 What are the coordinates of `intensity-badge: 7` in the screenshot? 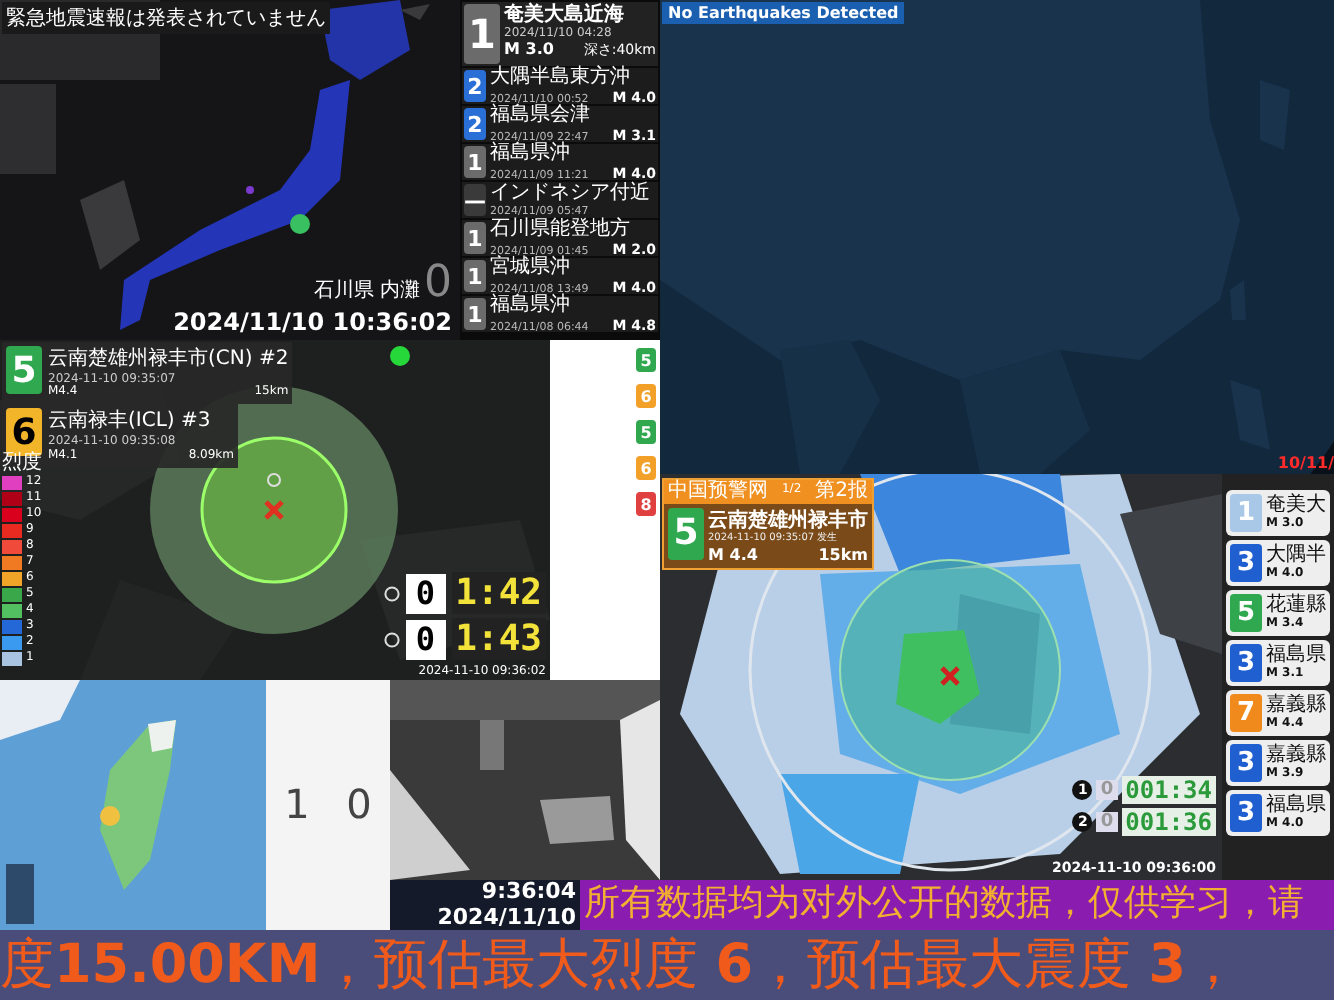 It's located at (1246, 713).